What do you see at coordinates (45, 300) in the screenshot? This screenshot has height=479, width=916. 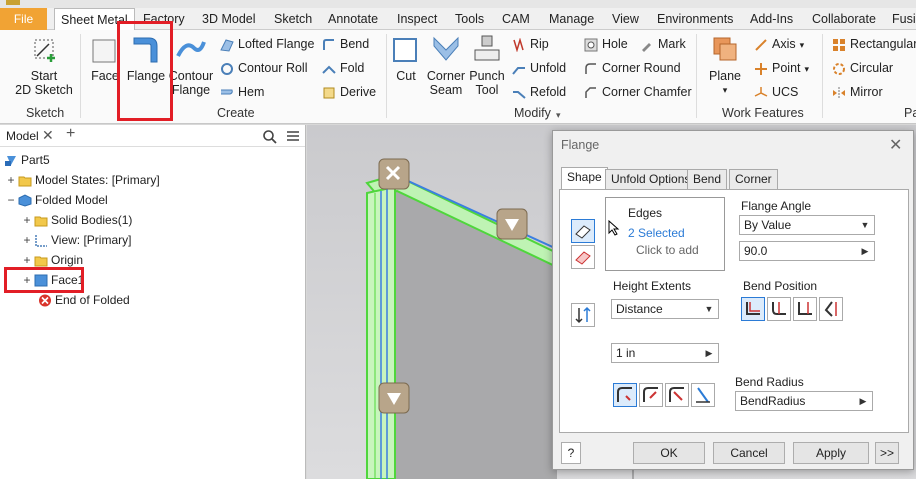 I see `end-of-part-icon` at bounding box center [45, 300].